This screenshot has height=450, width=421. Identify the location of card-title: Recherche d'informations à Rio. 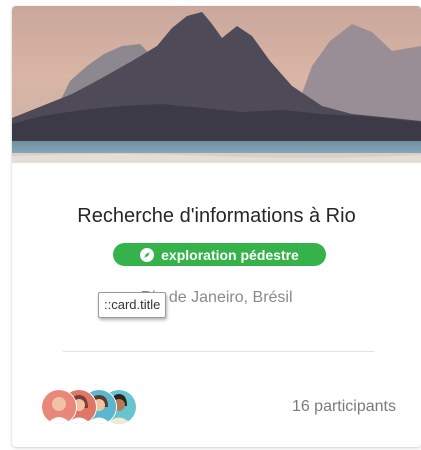
(216, 216).